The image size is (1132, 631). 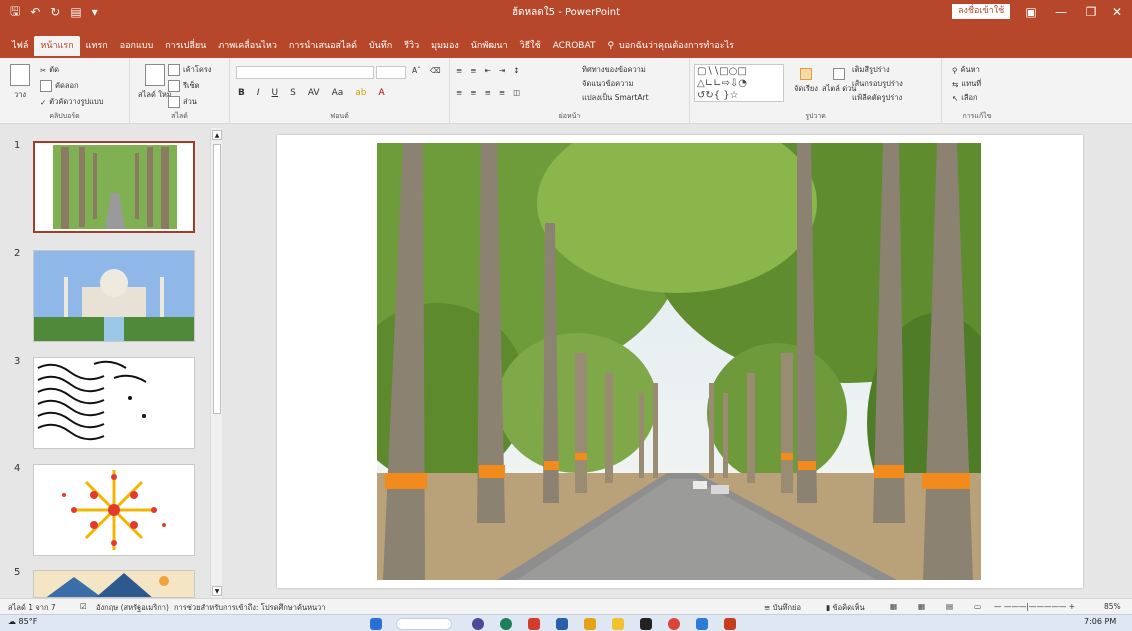 What do you see at coordinates (473, 70) in the screenshot?
I see `numbering-icon: ≡` at bounding box center [473, 70].